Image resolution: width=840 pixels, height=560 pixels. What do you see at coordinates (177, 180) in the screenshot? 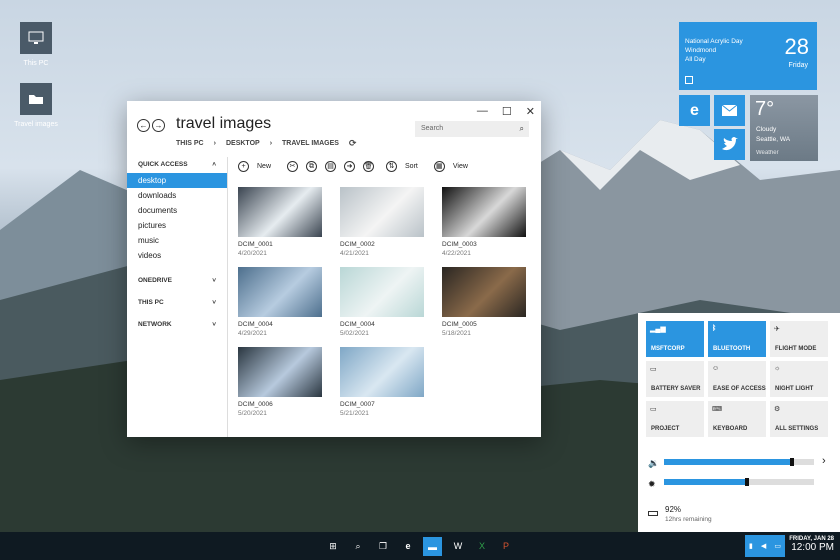
I see `sidebar-item-desktop: desktop` at bounding box center [177, 180].